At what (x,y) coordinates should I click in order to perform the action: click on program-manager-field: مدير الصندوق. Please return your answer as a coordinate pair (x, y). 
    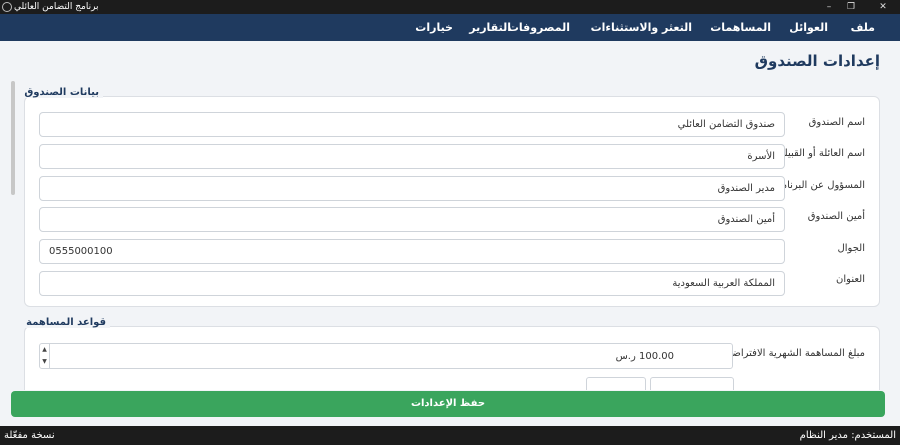
    Looking at the image, I should click on (412, 188).